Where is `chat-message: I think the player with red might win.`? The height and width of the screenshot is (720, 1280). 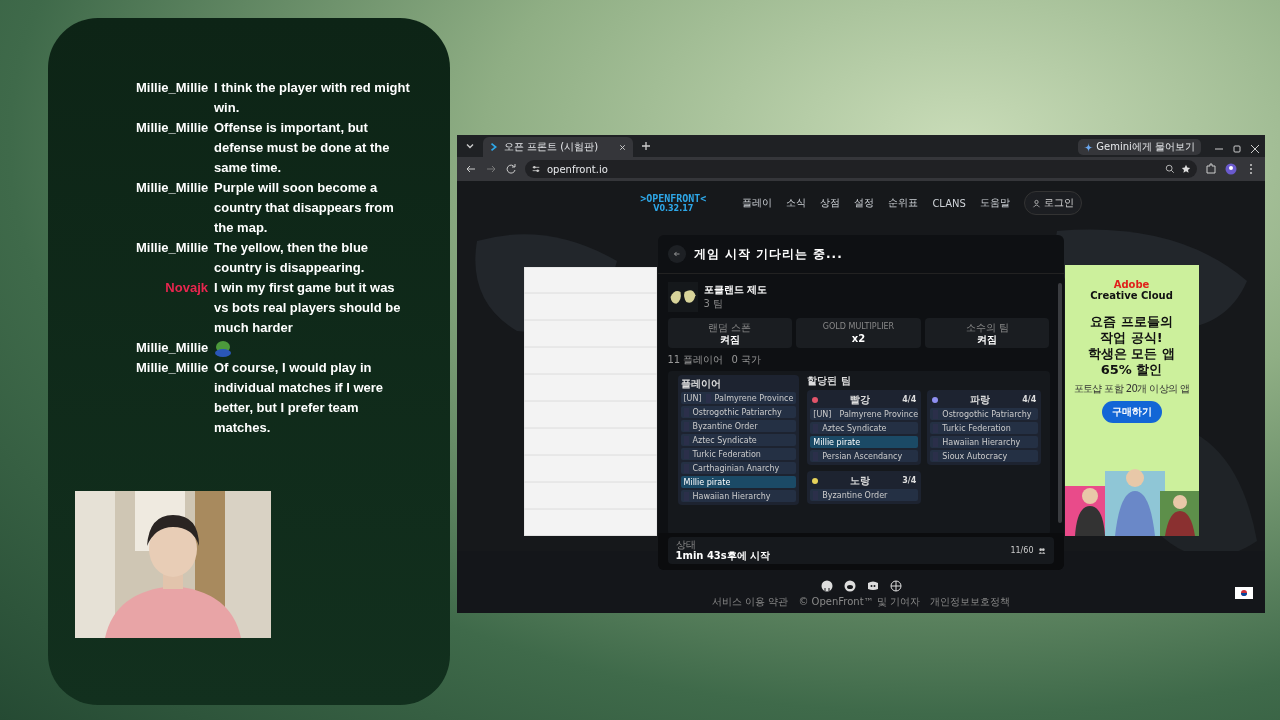 chat-message: I think the player with red might win. is located at coordinates (312, 98).